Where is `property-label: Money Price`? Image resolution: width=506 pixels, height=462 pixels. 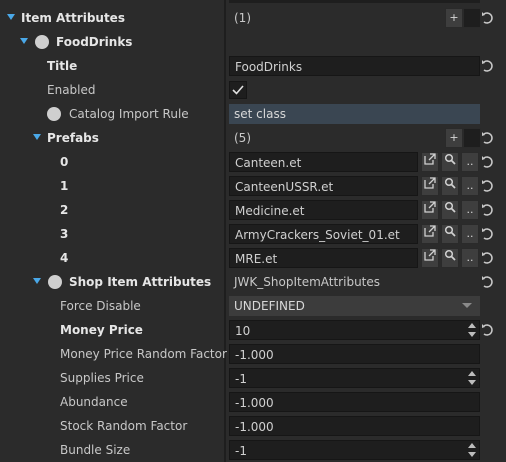
property-label: Money Price is located at coordinates (101, 330).